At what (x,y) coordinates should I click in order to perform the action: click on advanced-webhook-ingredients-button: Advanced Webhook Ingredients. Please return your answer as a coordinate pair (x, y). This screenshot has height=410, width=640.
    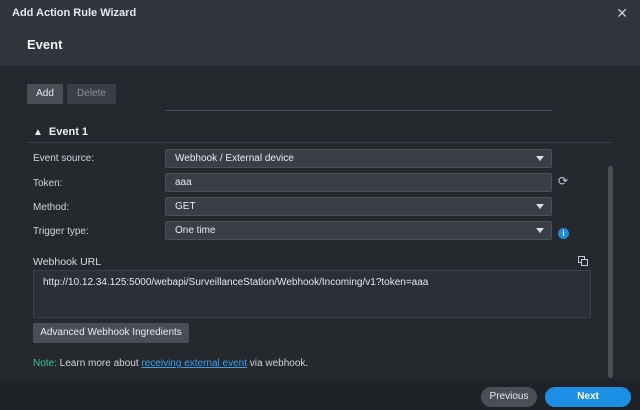
    Looking at the image, I should click on (111, 333).